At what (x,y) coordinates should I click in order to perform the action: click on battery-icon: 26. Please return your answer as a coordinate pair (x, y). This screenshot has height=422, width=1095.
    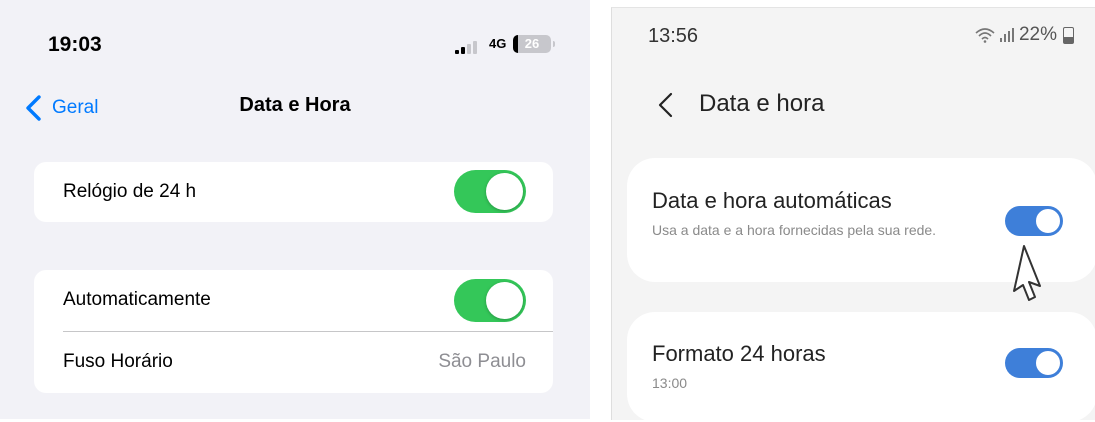
    Looking at the image, I should click on (532, 44).